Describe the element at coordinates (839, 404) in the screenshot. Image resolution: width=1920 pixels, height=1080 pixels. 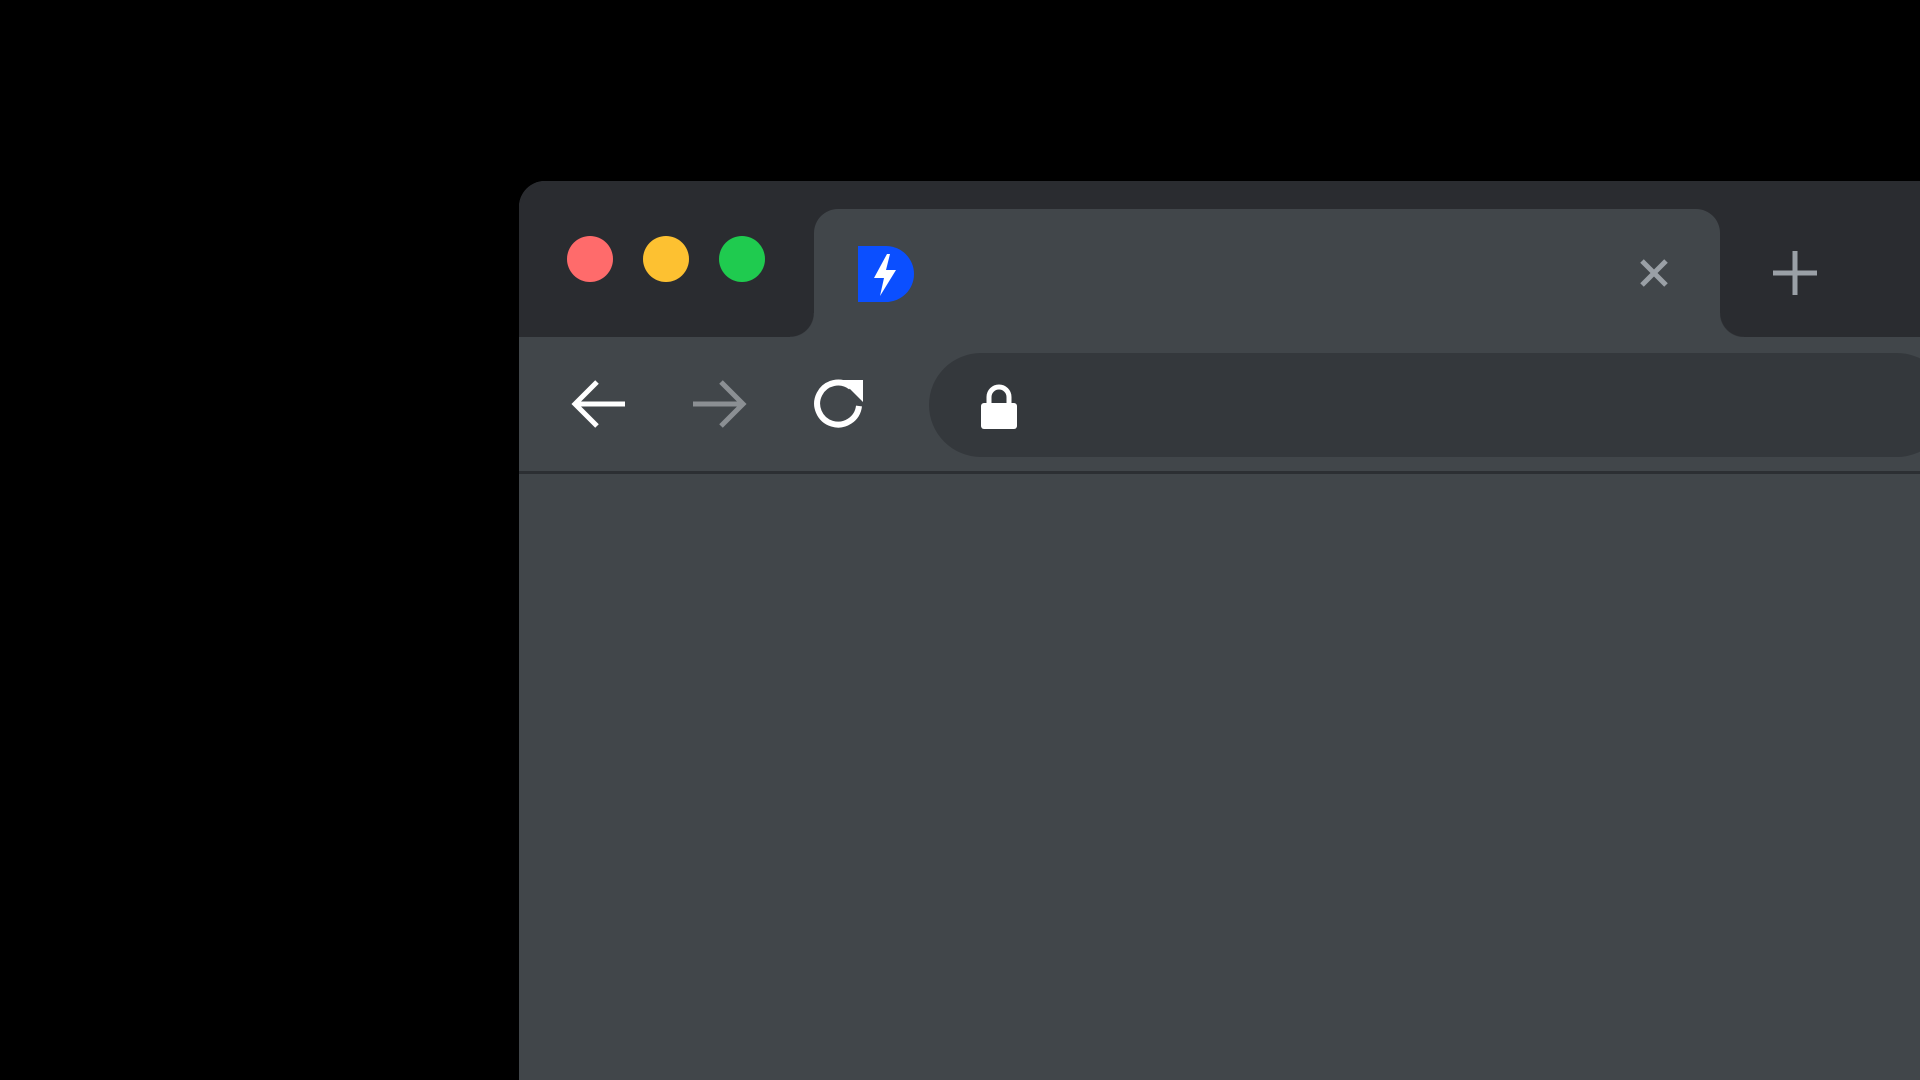
I see `reload-icon` at that location.